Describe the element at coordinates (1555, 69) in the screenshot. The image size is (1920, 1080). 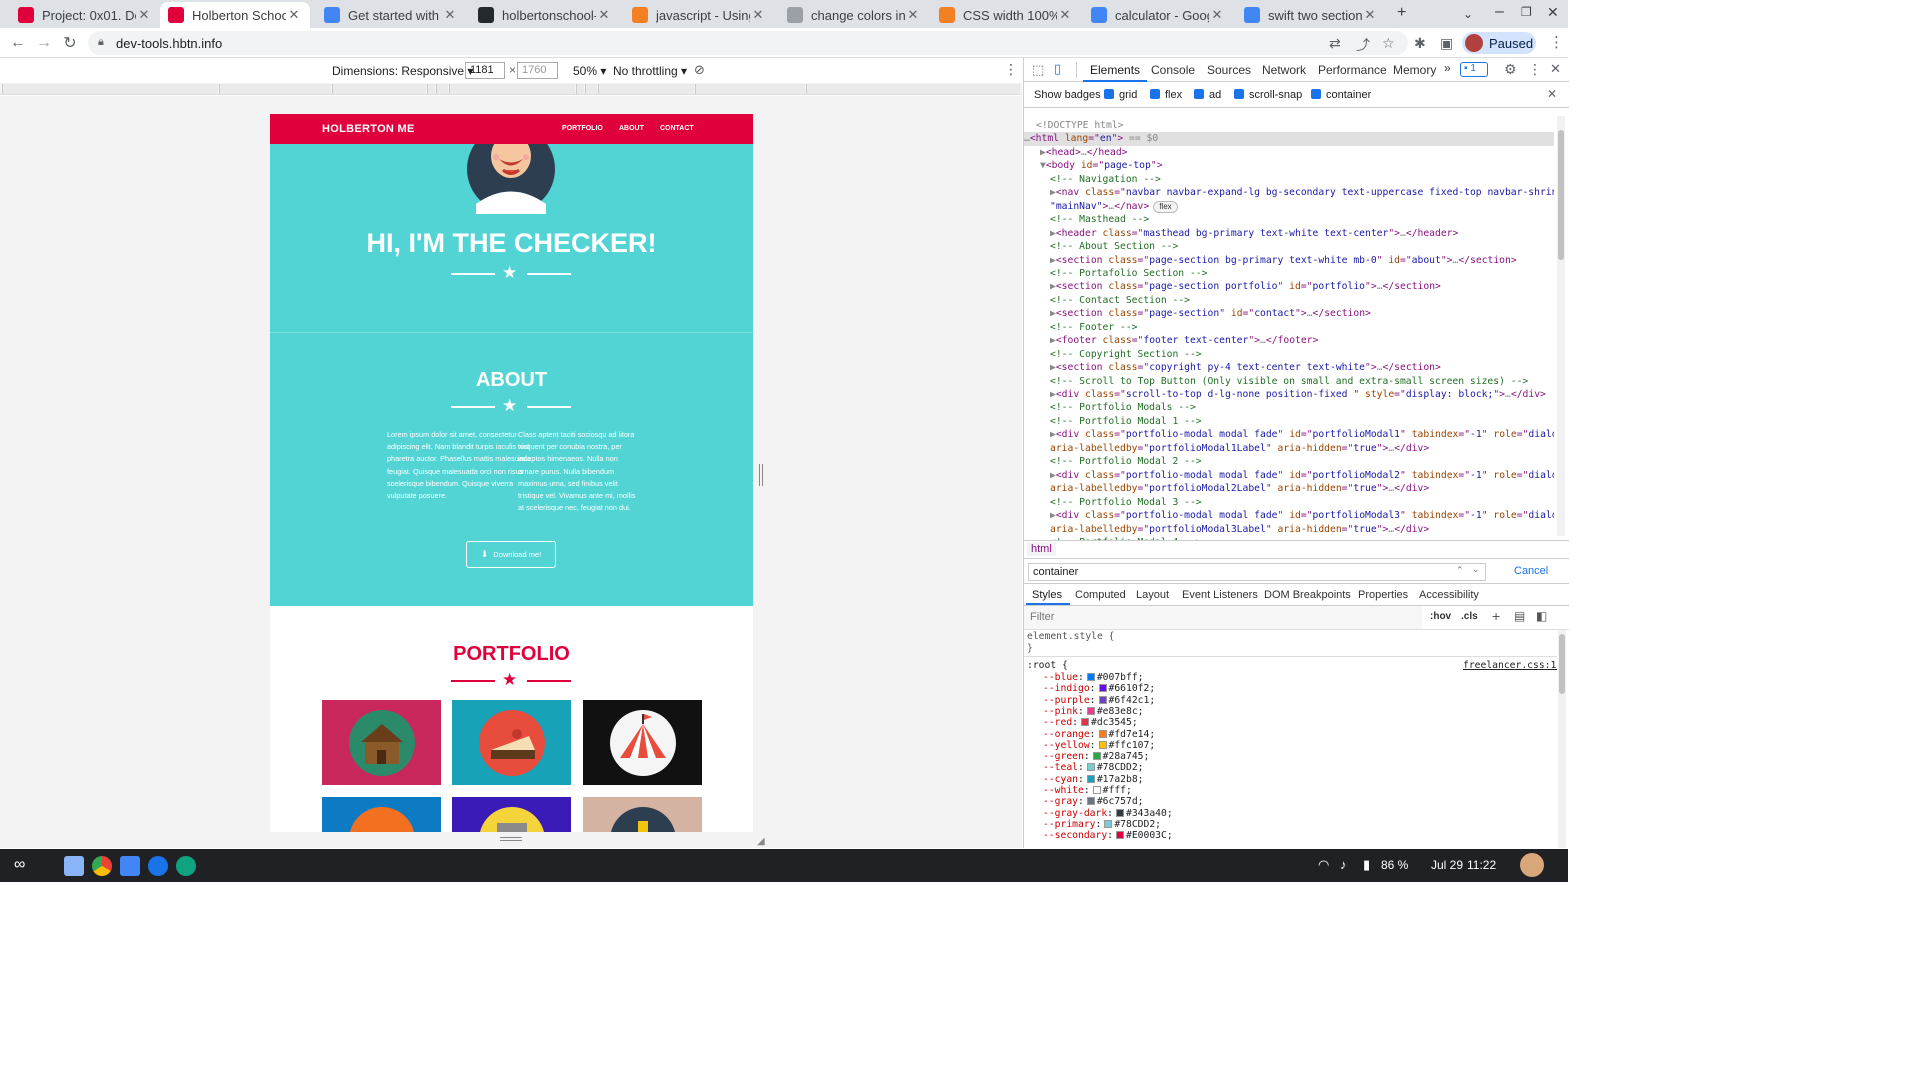
I see `devtools-close-icon: ✕` at that location.